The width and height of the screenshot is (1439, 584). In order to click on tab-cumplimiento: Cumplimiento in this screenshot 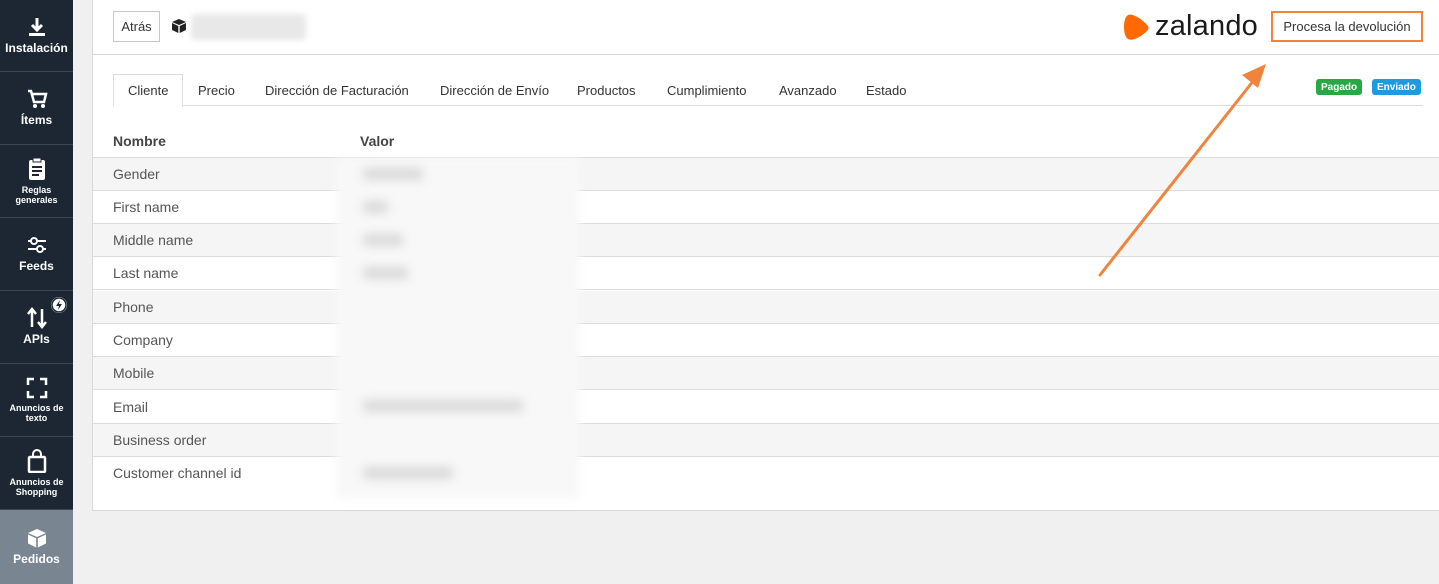, I will do `click(706, 90)`.